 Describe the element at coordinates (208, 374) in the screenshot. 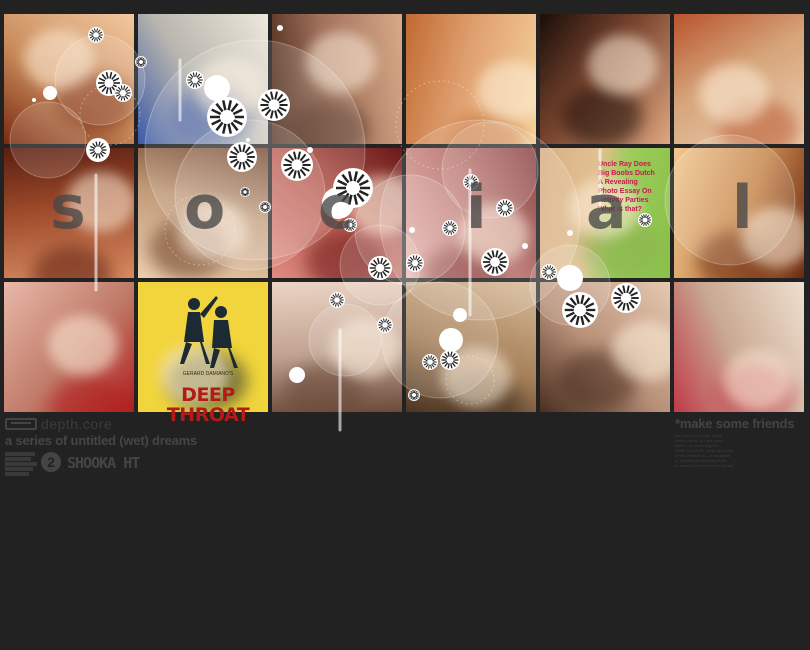

I see `poster-credit: GERARD DAMIANO'S` at that location.